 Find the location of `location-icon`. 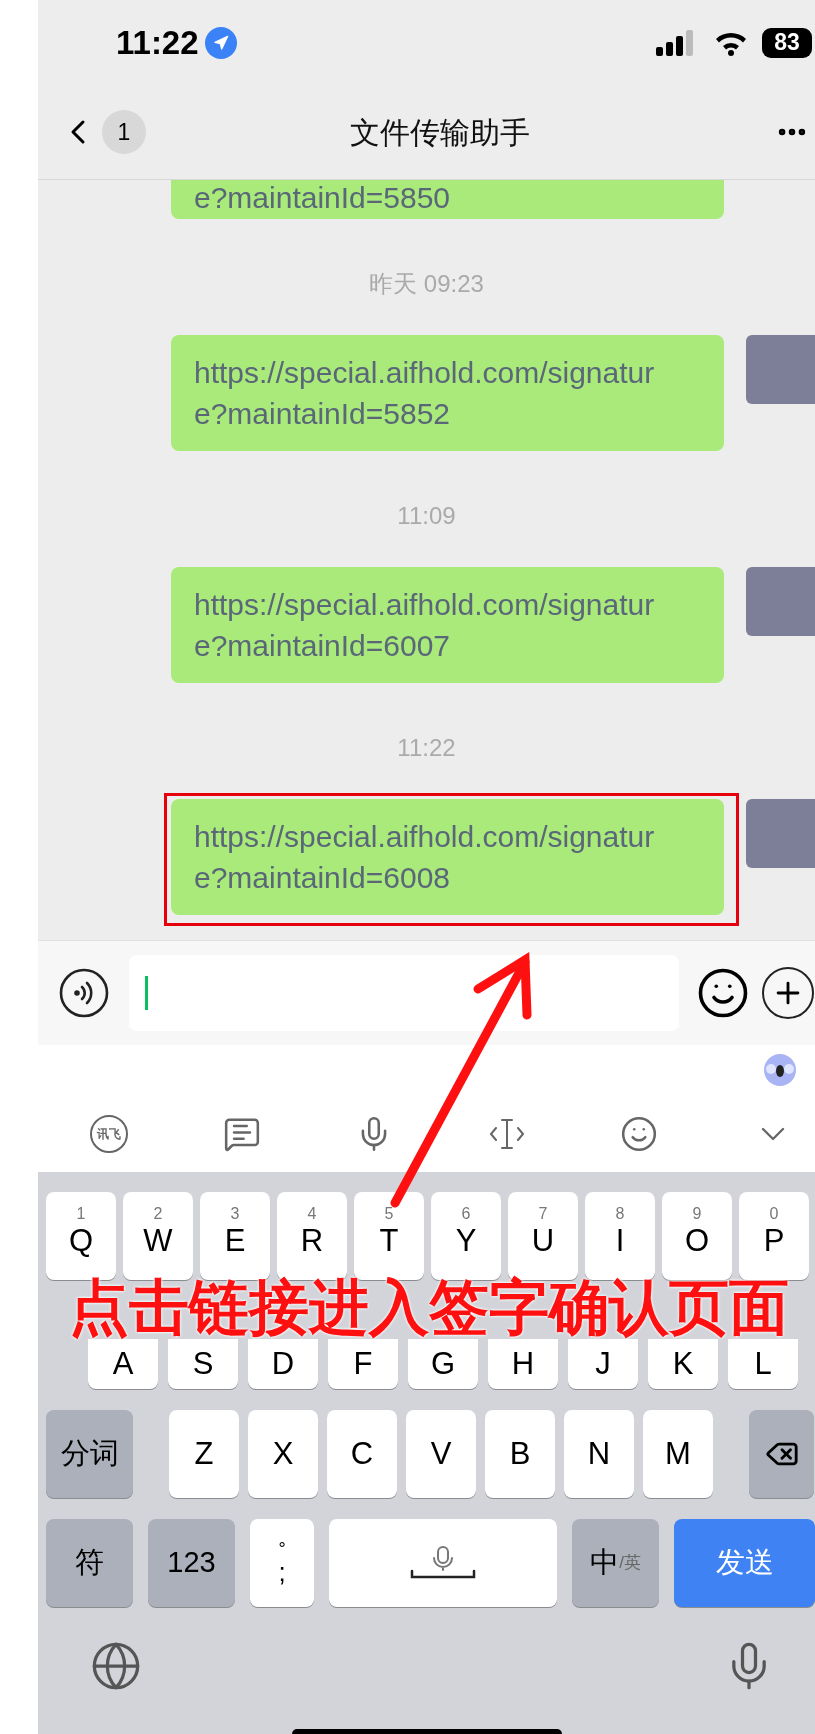

location-icon is located at coordinates (220, 42).